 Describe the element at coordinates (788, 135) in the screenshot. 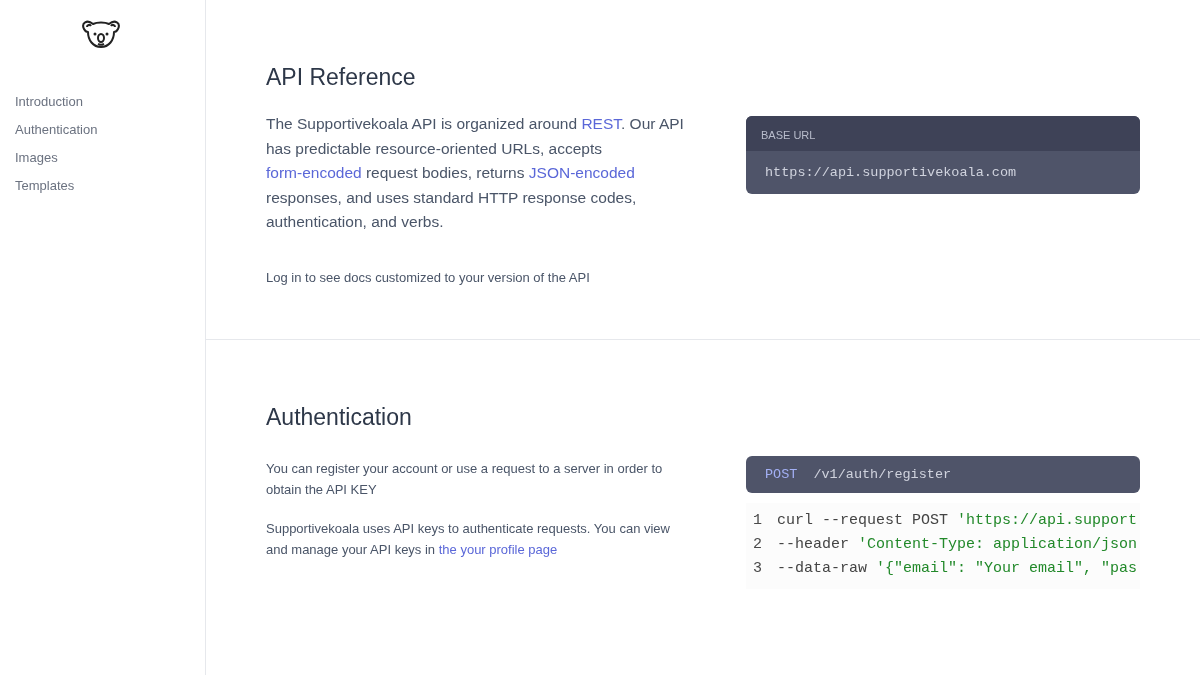

I see `base-url-label: BASE URL` at that location.